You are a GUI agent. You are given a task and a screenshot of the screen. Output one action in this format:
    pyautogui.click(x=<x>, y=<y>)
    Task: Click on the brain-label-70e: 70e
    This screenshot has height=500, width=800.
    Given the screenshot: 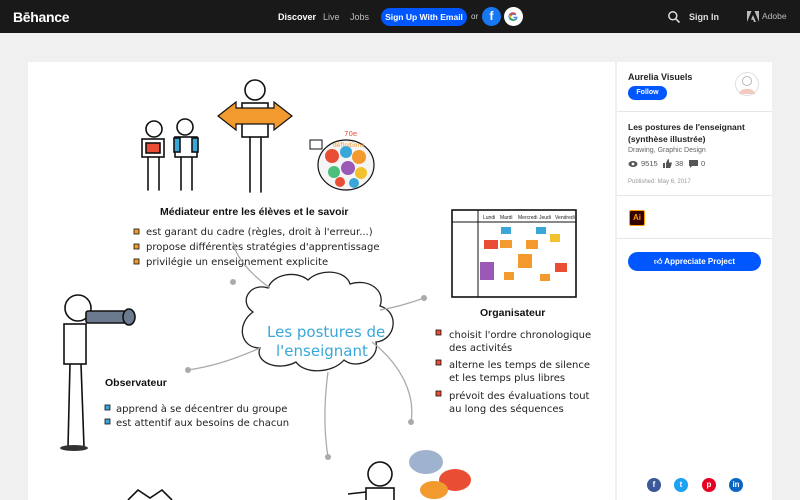 What is the action you would take?
    pyautogui.click(x=350, y=134)
    